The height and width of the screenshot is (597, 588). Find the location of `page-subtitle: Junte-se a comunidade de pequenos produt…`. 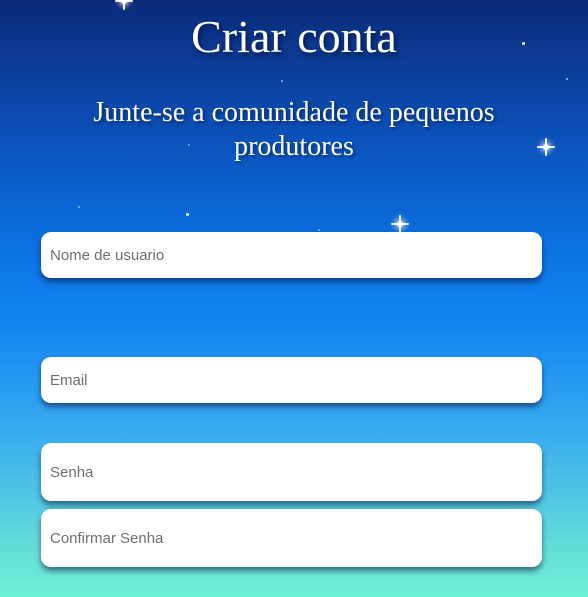

page-subtitle: Junte-se a comunidade de pequenos produt… is located at coordinates (294, 129).